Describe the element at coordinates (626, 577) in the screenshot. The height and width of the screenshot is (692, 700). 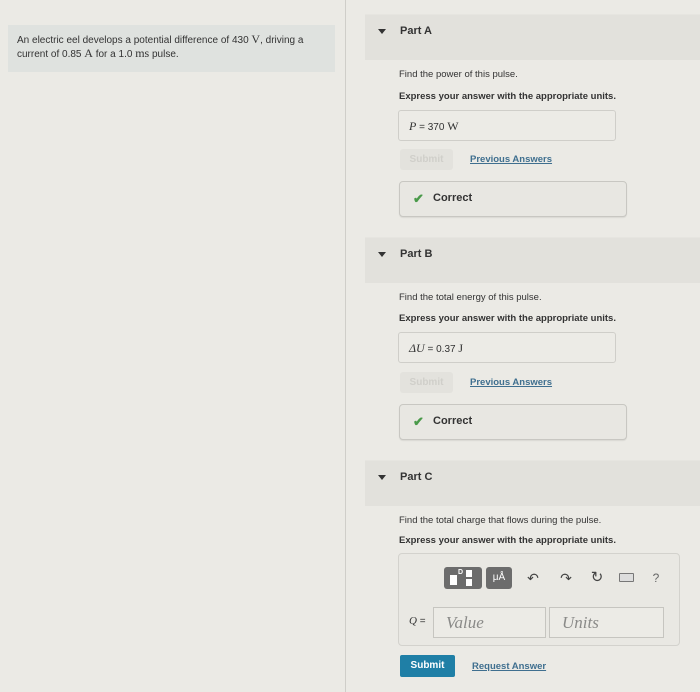
I see `keyboard-icon` at that location.